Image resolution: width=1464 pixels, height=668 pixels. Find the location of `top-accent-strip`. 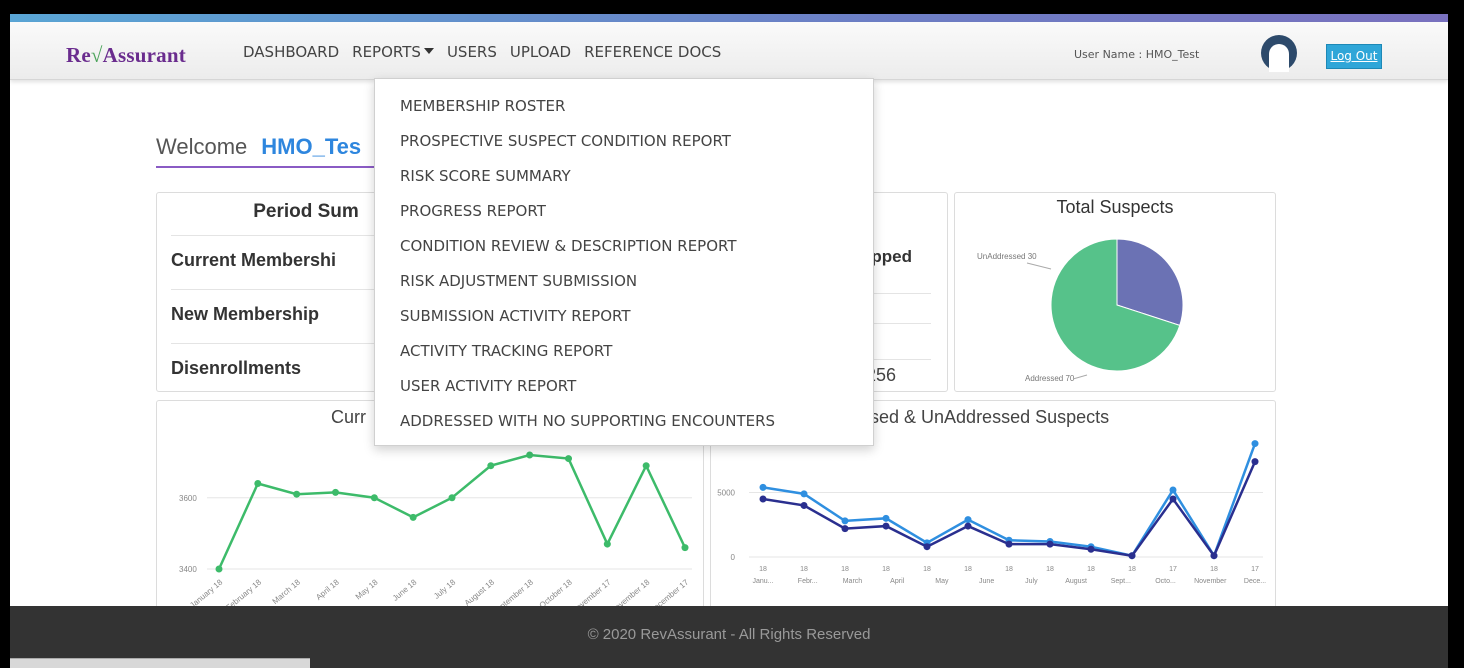

top-accent-strip is located at coordinates (729, 18).